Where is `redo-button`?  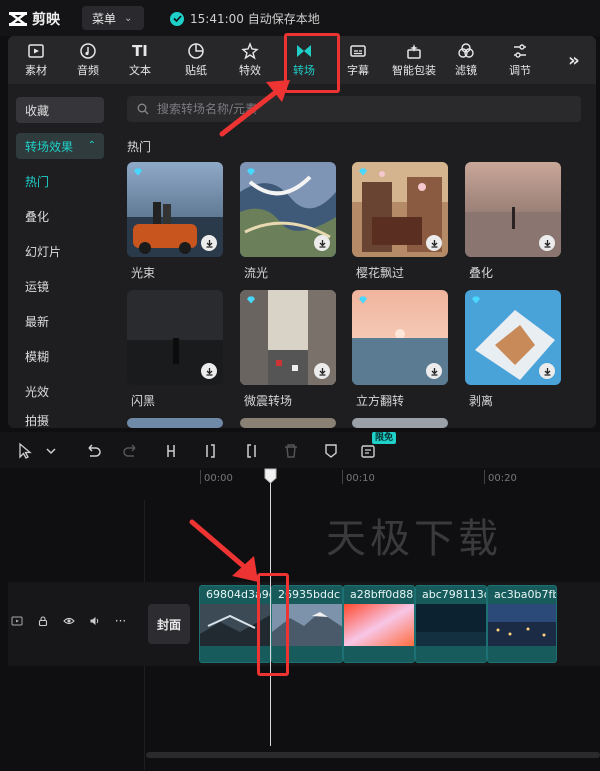
redo-button is located at coordinates (131, 451).